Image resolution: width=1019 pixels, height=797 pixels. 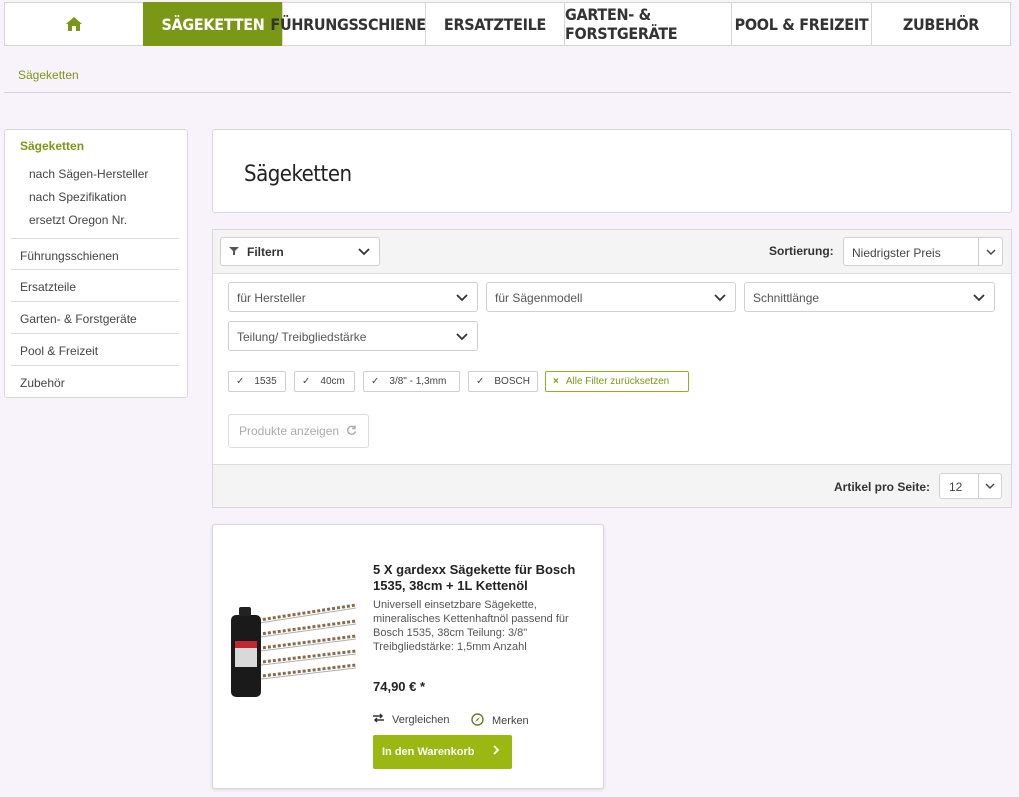 I want to click on nav-garten-forstgeraete: GARTEN- & FORSTGERÄTE, so click(x=648, y=24).